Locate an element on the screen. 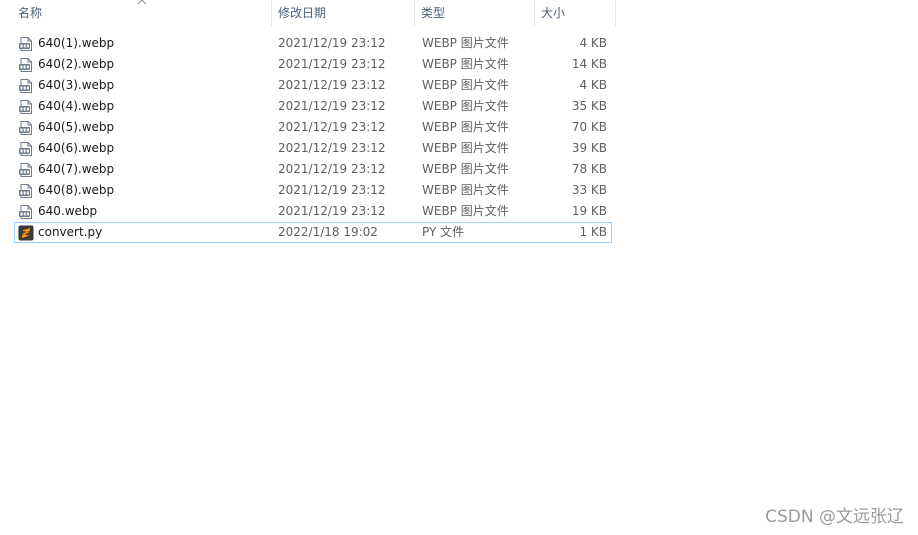  column-header-size: 大小 is located at coordinates (575, 14).